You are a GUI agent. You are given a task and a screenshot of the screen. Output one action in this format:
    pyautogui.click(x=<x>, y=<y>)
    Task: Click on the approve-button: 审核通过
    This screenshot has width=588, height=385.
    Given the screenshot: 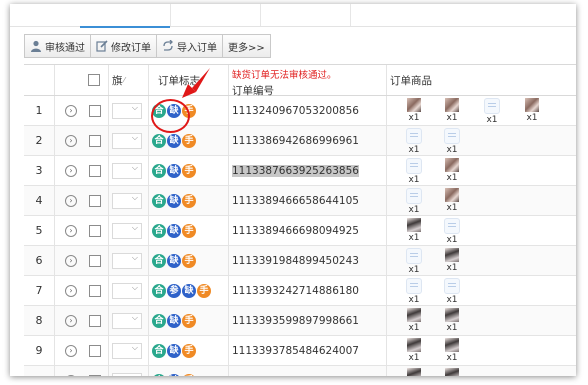 What is the action you would take?
    pyautogui.click(x=57, y=46)
    